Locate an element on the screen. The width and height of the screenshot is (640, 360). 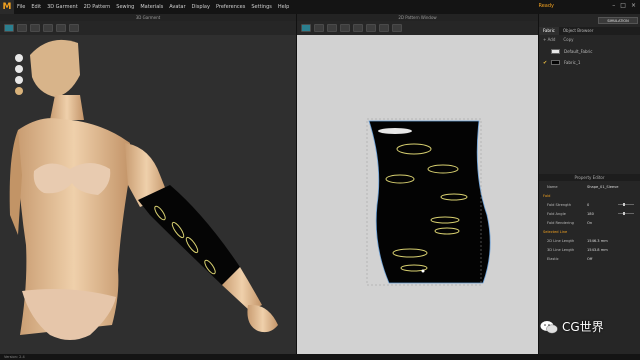
fold-strength-slider is located at coordinates (626, 204).